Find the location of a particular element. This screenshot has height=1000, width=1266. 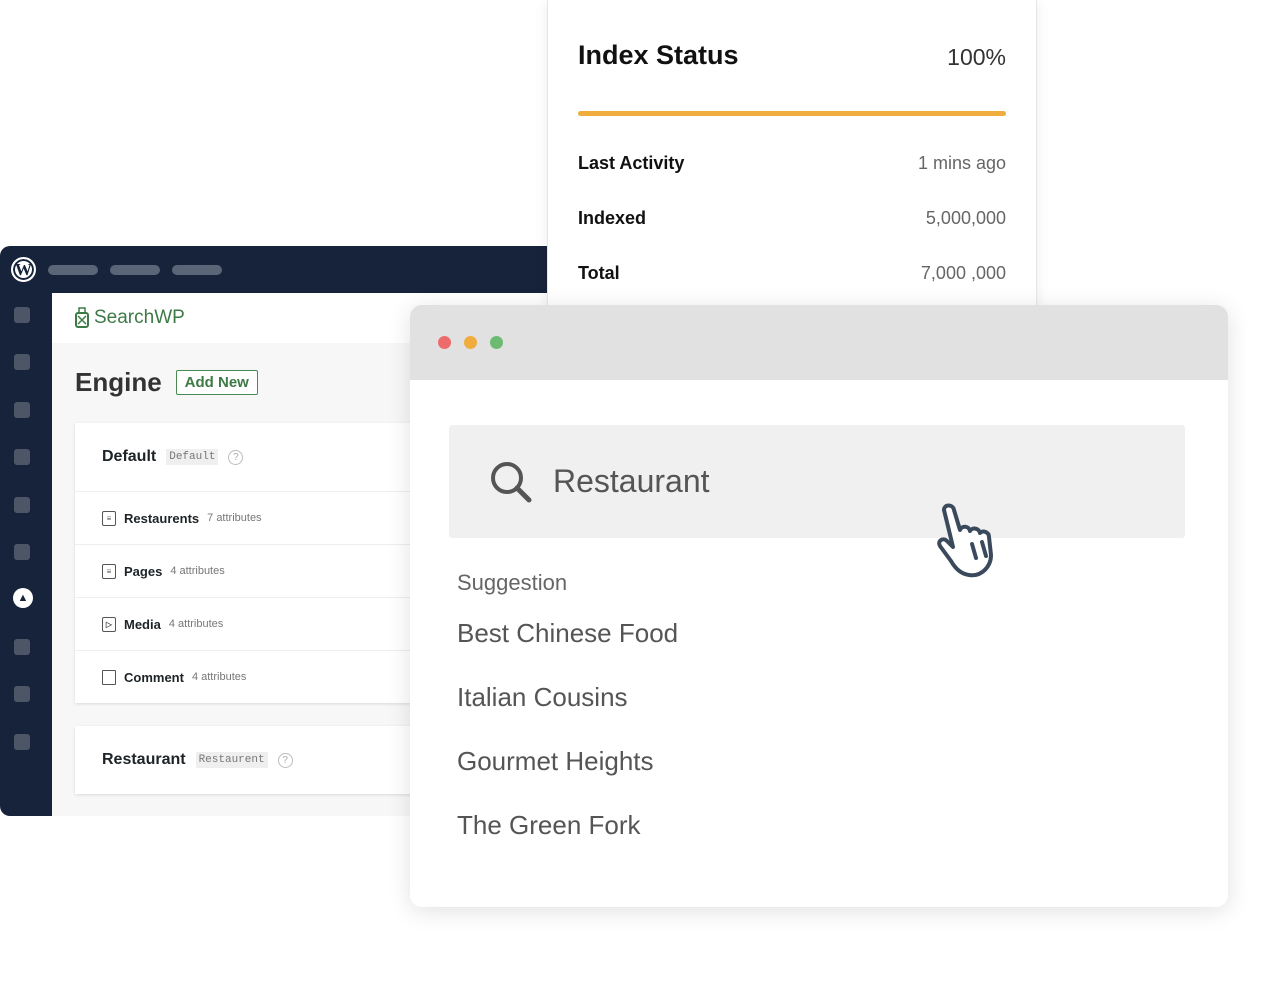

add-new-button: Add New is located at coordinates (216, 382).